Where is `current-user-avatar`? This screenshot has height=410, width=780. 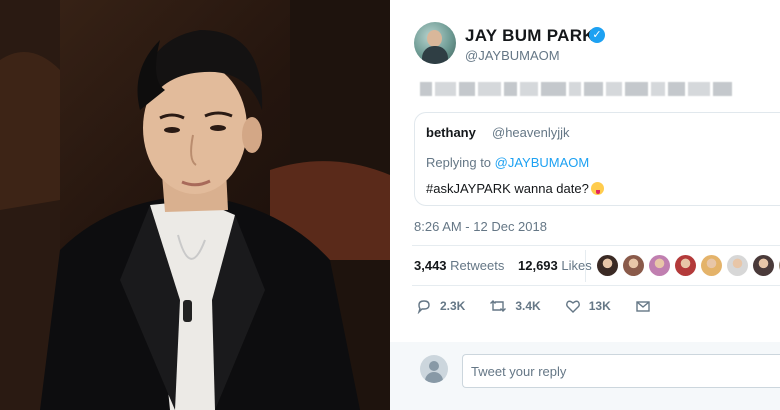 current-user-avatar is located at coordinates (434, 369).